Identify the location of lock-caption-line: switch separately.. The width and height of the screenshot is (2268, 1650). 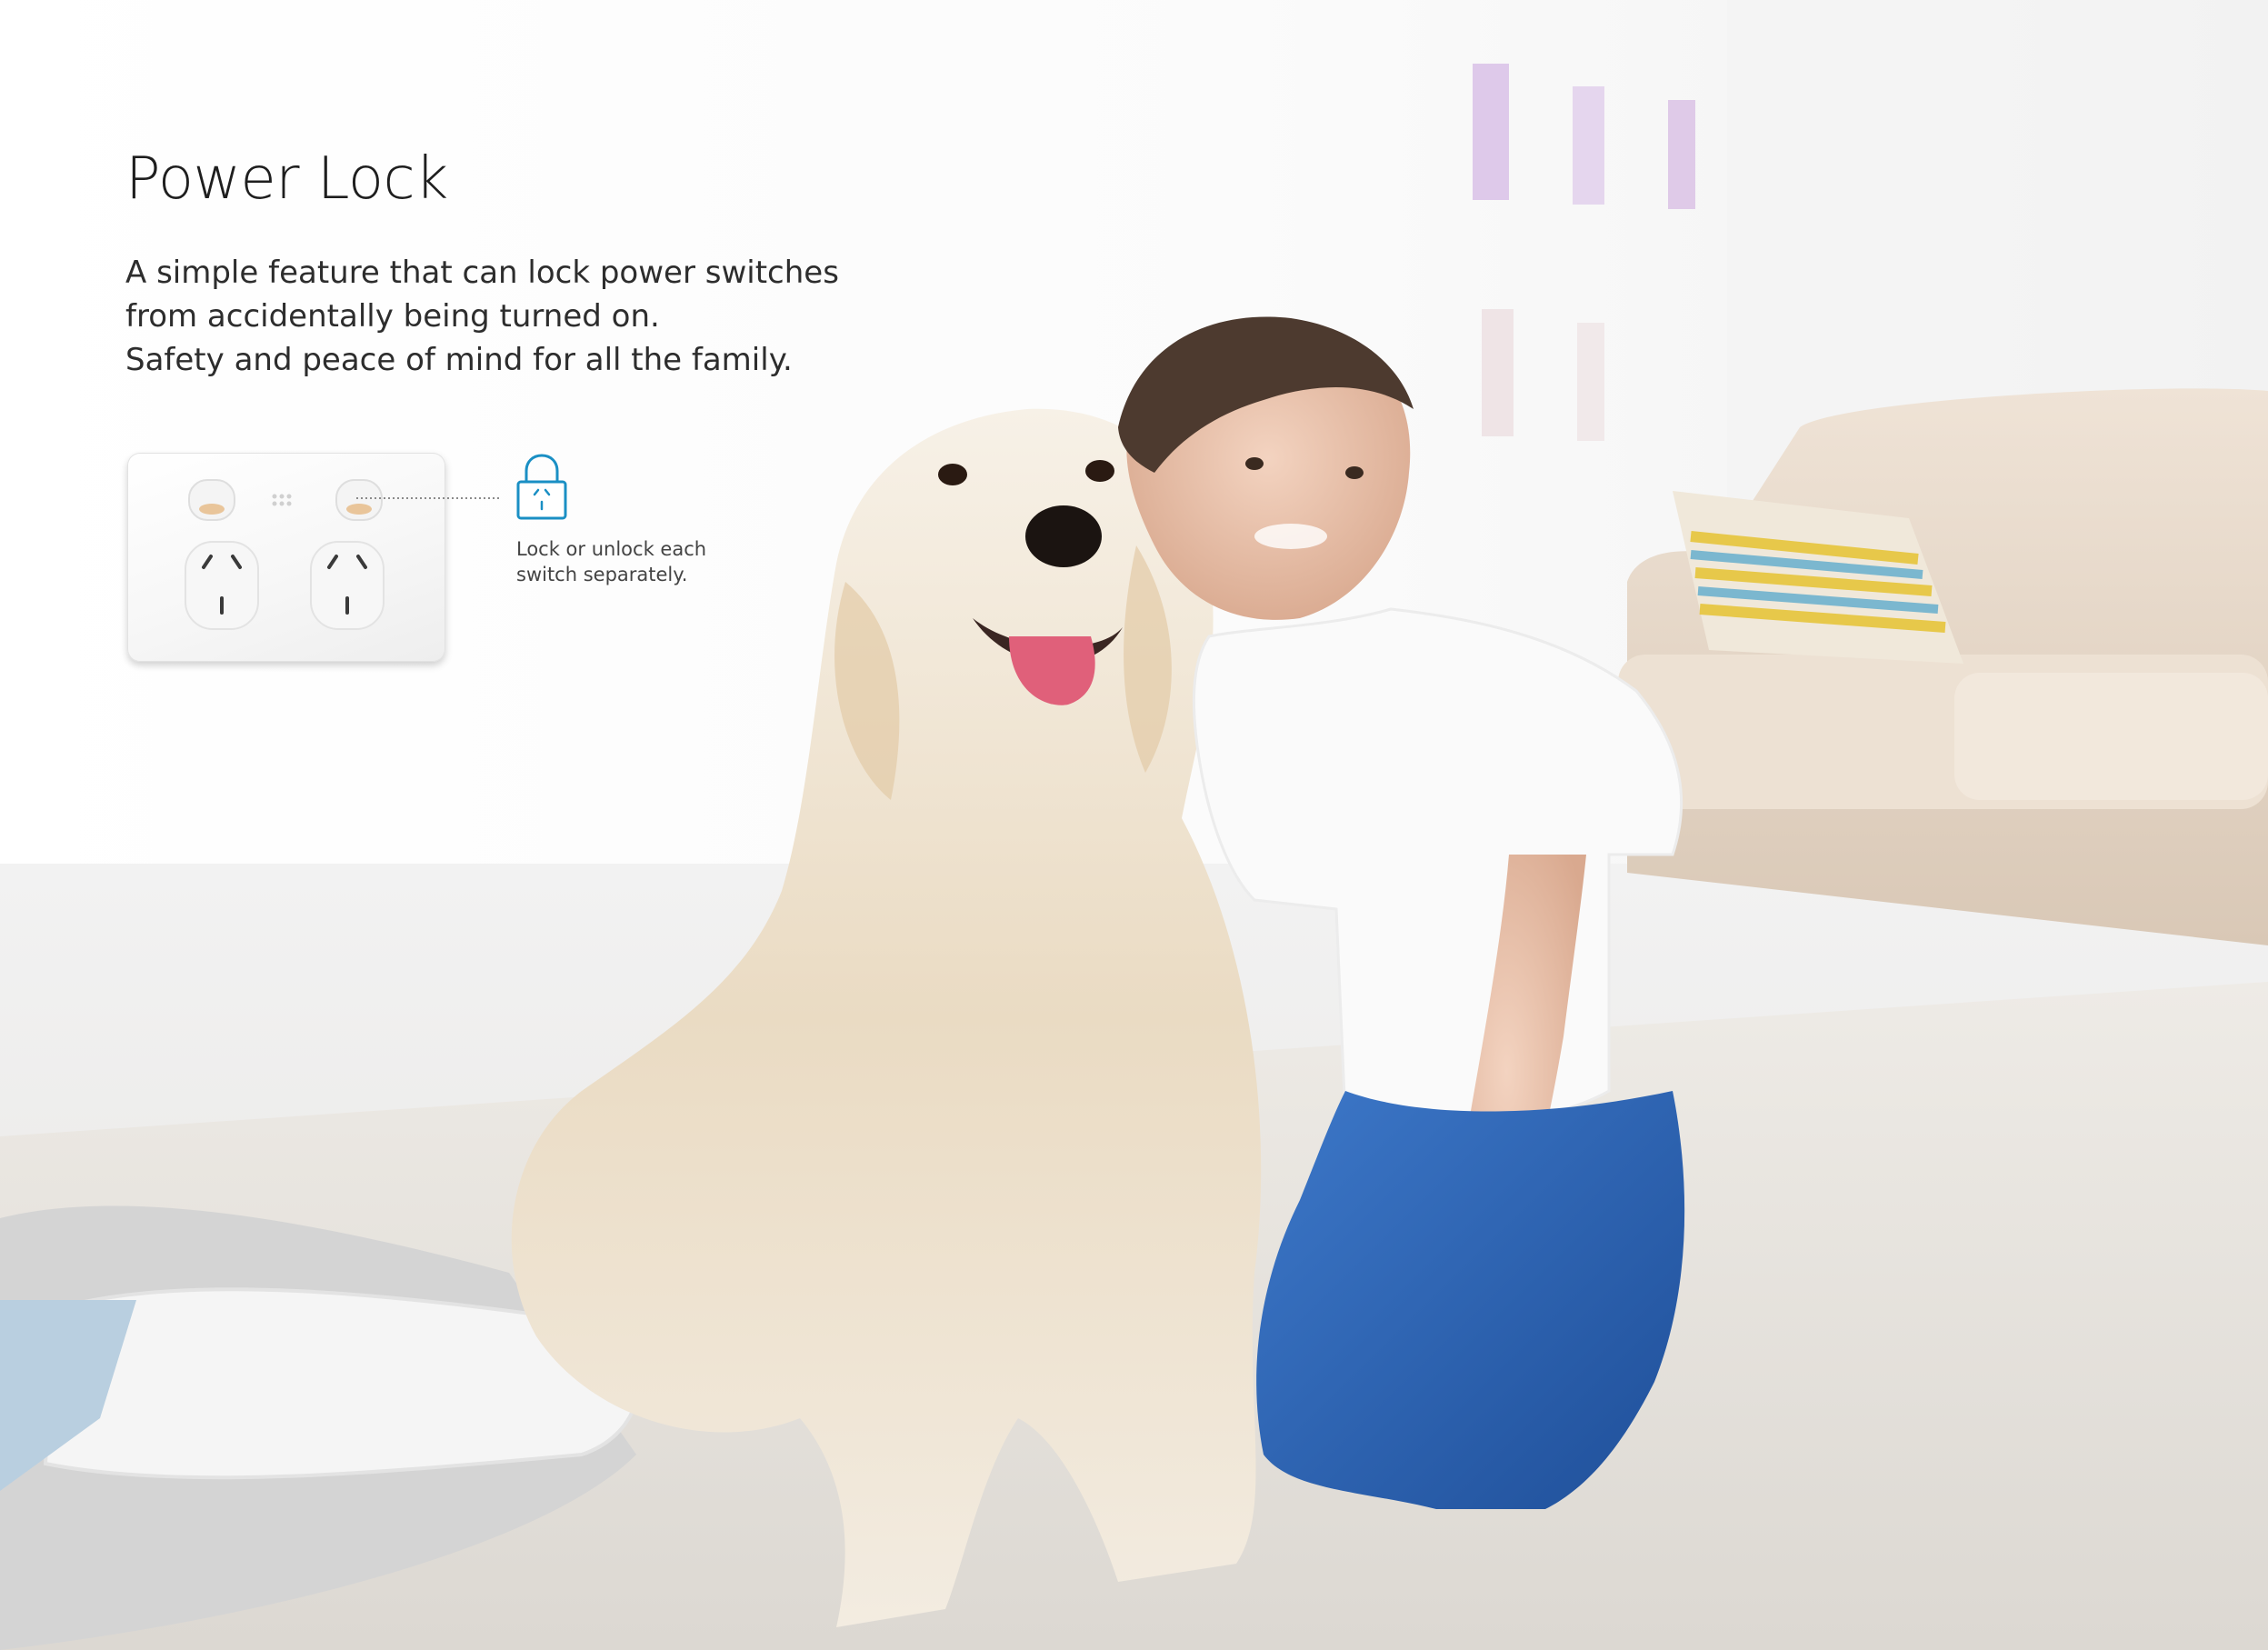
(602, 574).